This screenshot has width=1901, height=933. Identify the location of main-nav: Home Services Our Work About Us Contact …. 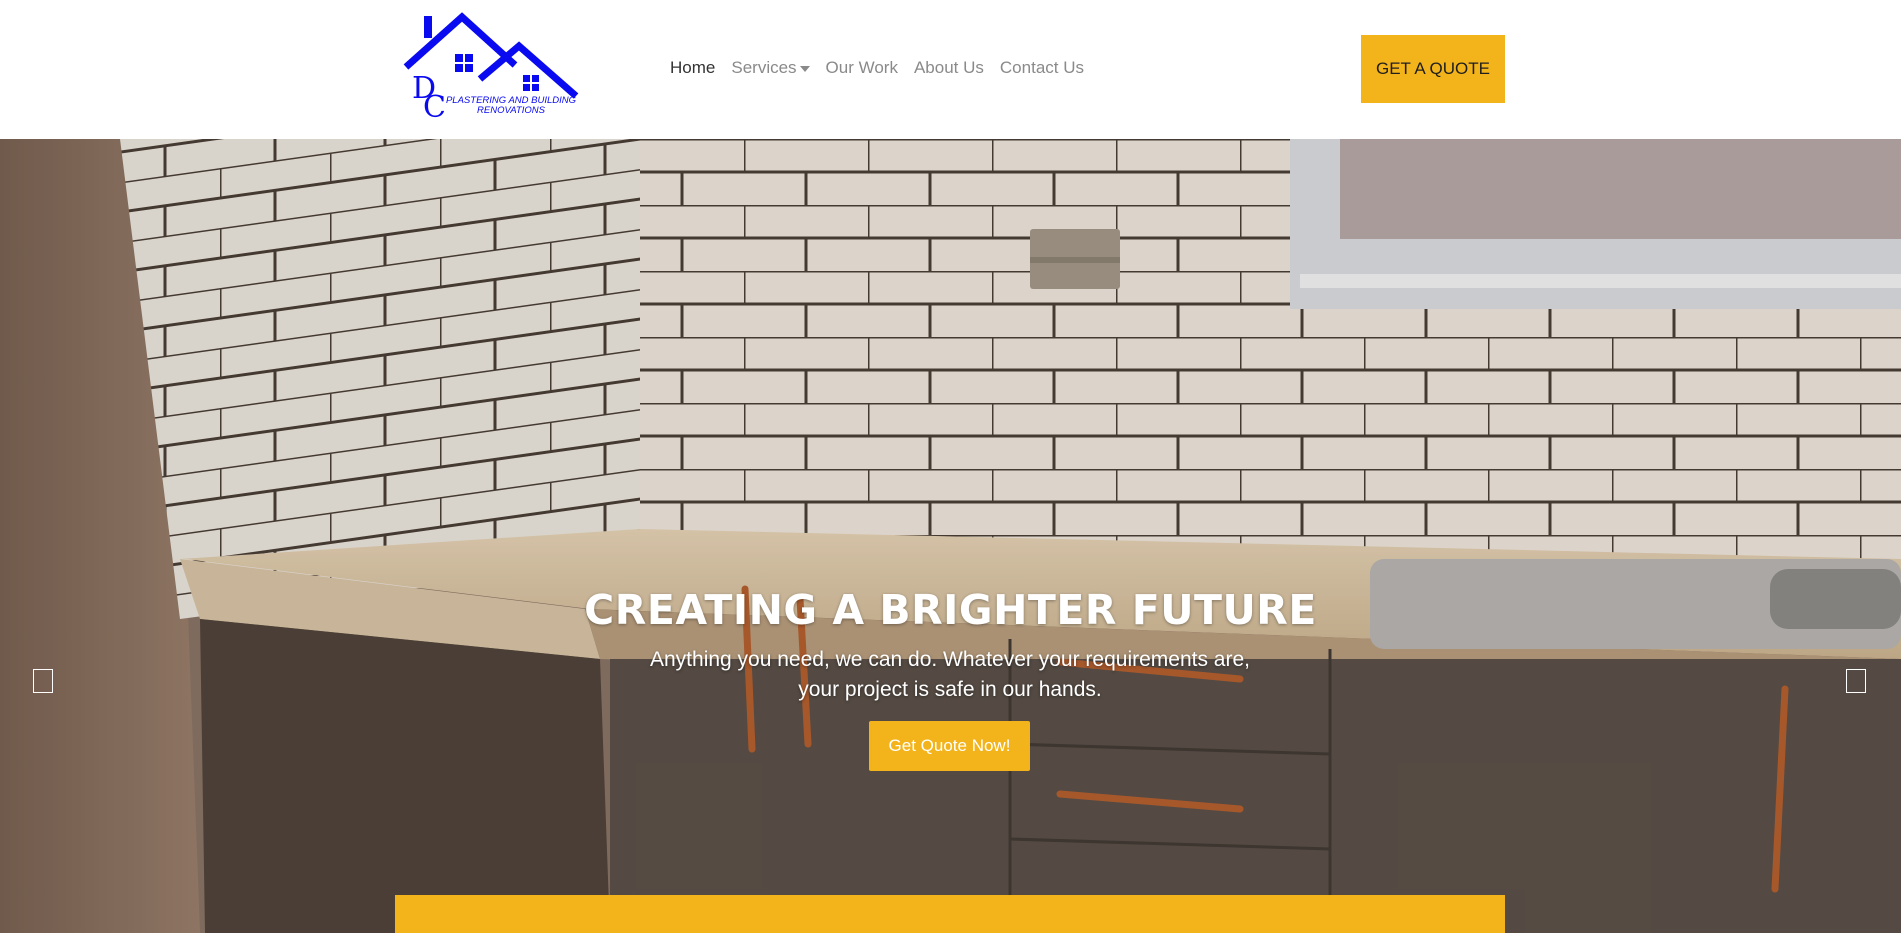
(885, 68).